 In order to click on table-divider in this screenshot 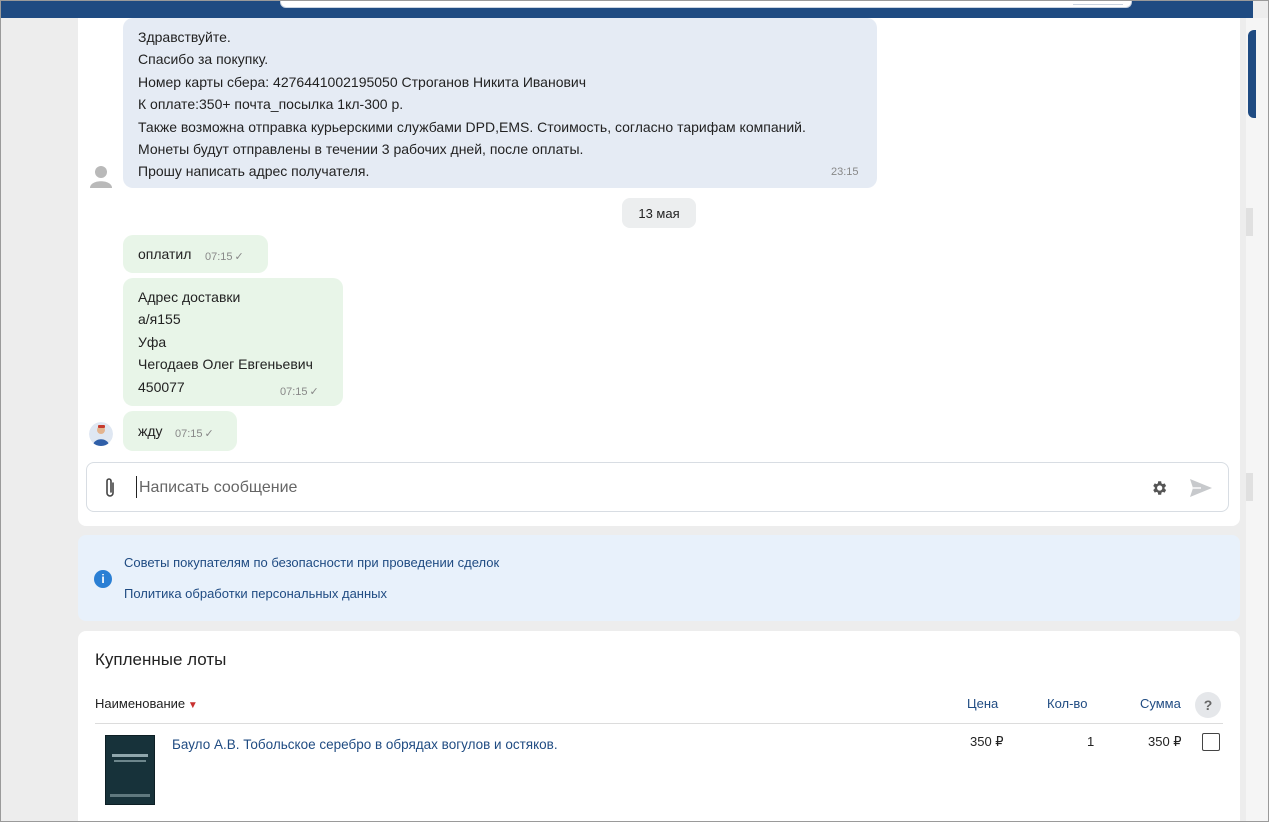, I will do `click(659, 723)`.